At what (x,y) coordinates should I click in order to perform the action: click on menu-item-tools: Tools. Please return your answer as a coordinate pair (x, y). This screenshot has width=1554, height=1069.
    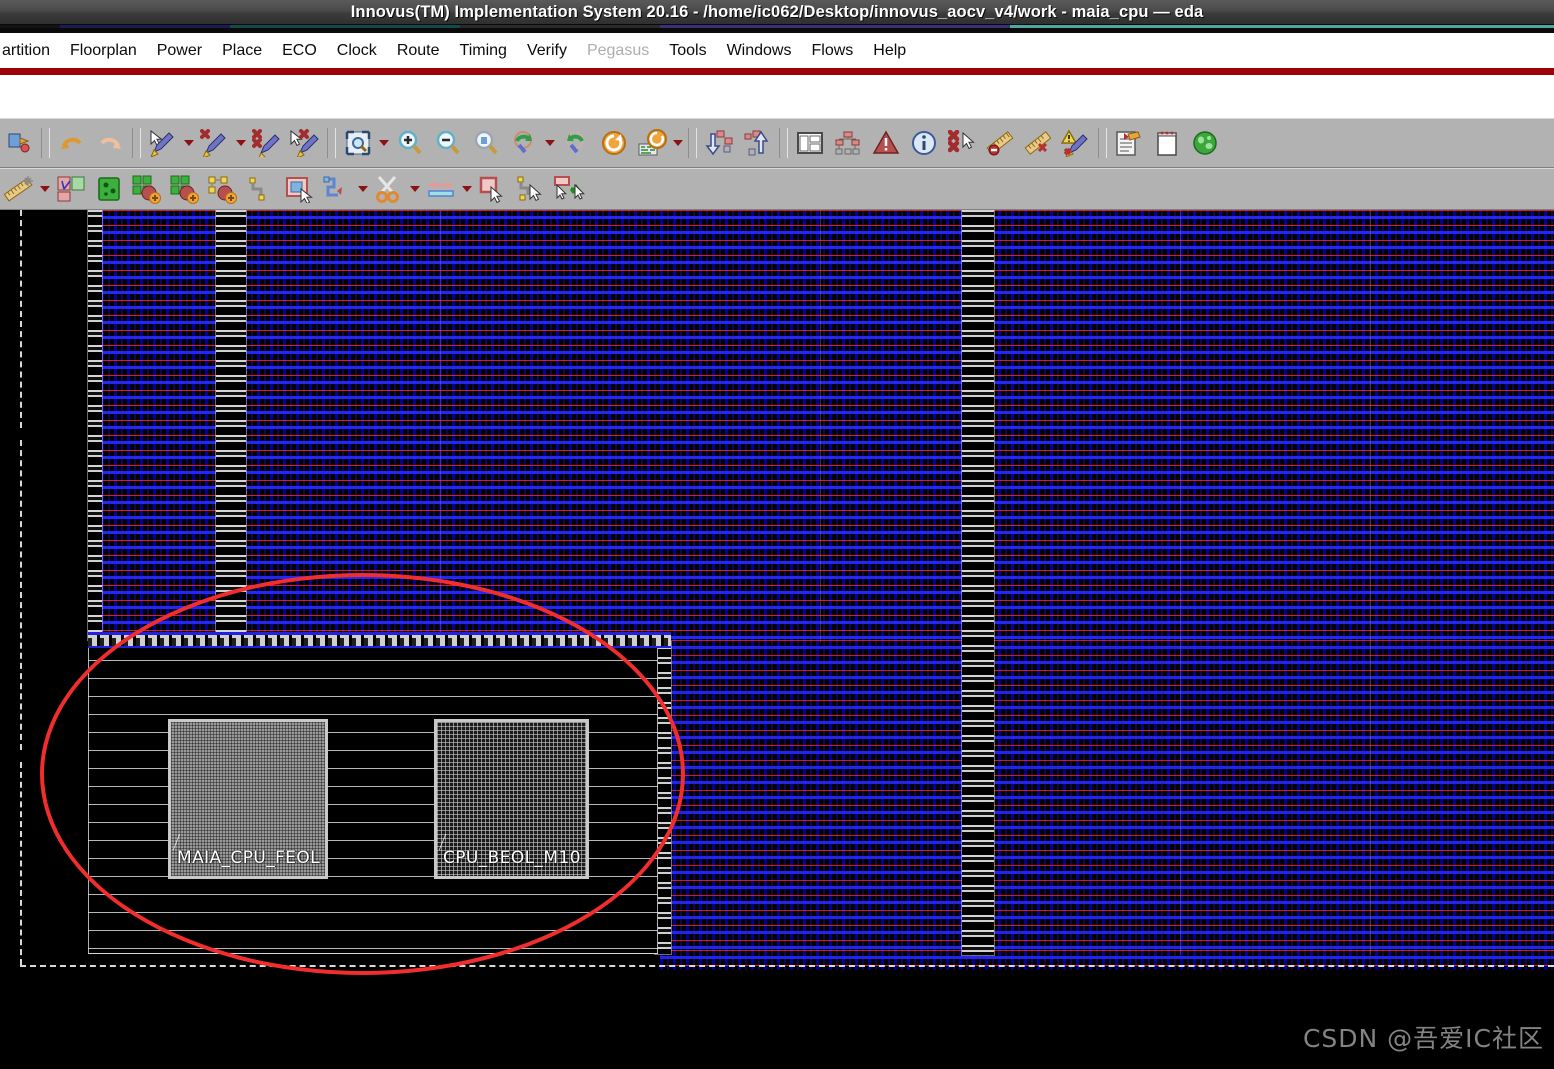
    Looking at the image, I should click on (687, 51).